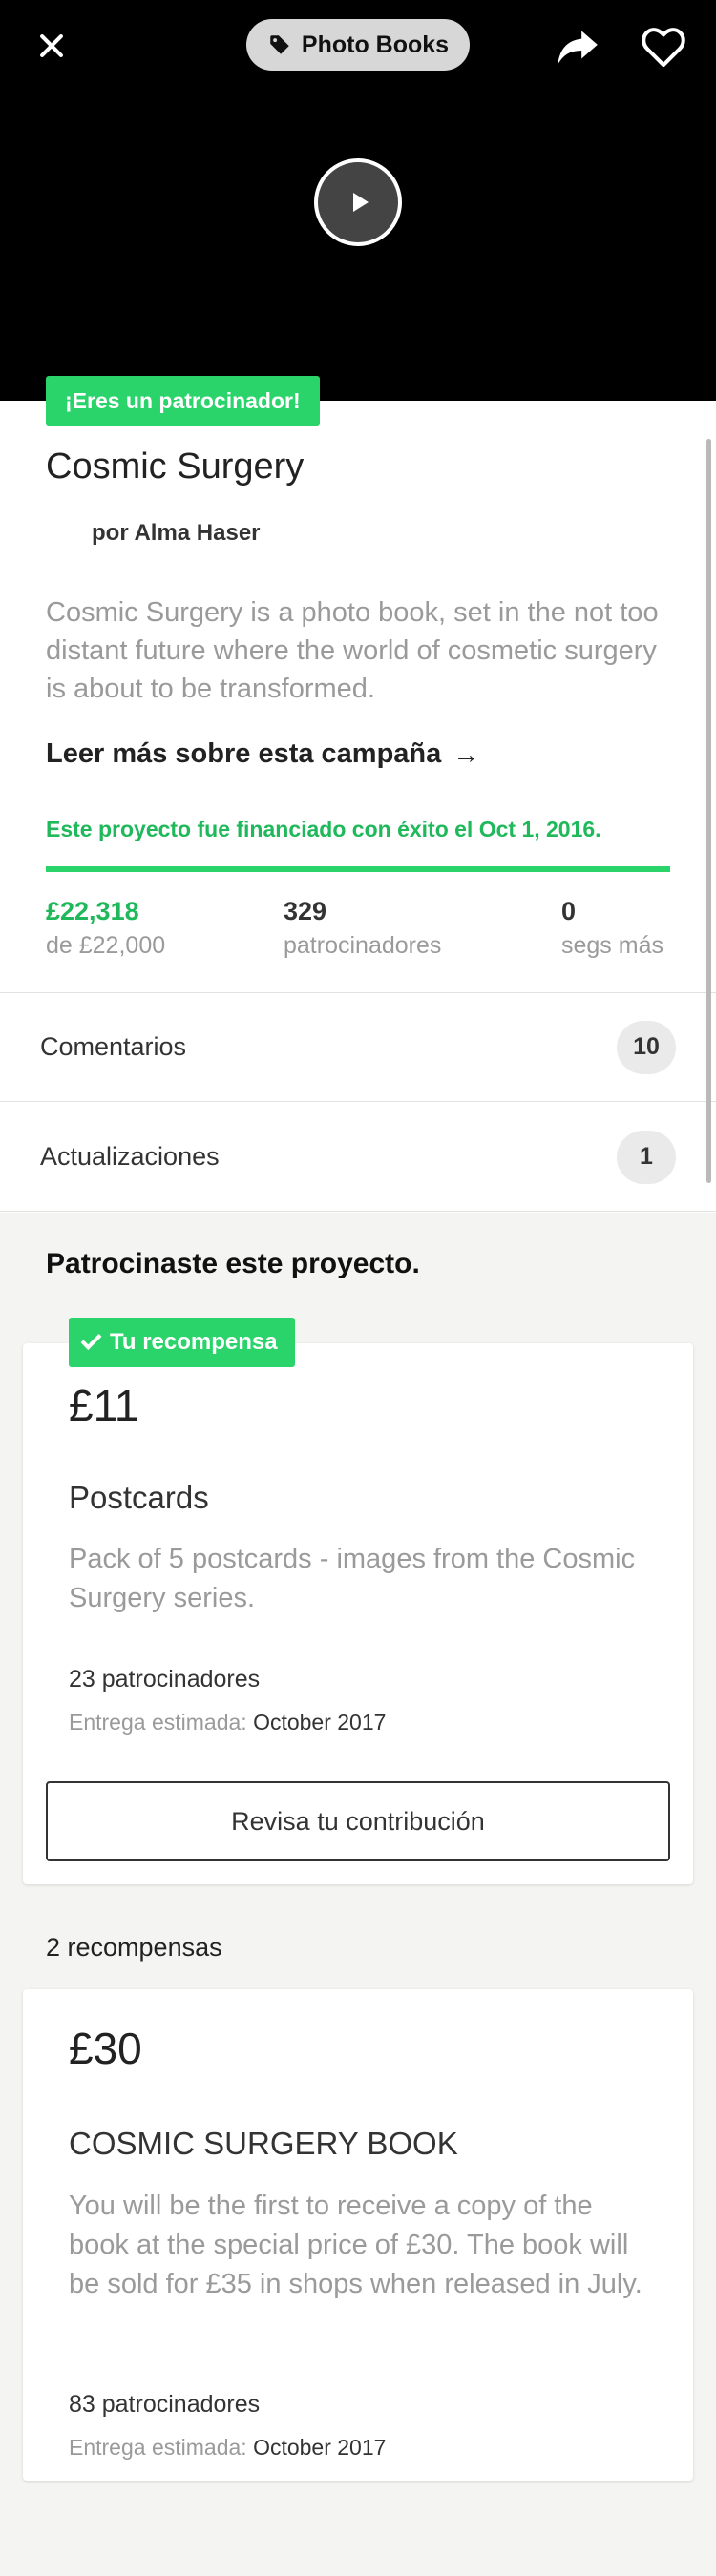 The height and width of the screenshot is (2576, 716). I want to click on stat-pledged: £22,318 de £22,000, so click(105, 928).